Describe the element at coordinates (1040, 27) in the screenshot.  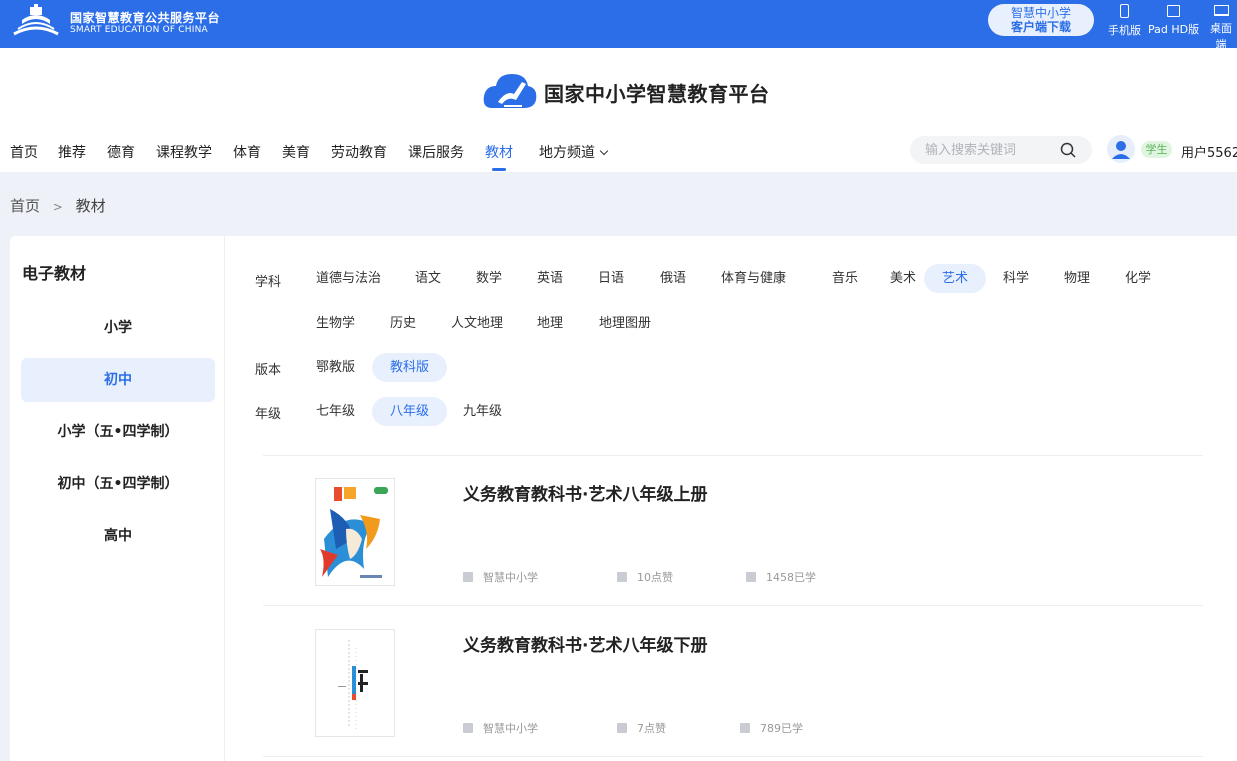
I see `client-download-line2: 客户端下载` at that location.